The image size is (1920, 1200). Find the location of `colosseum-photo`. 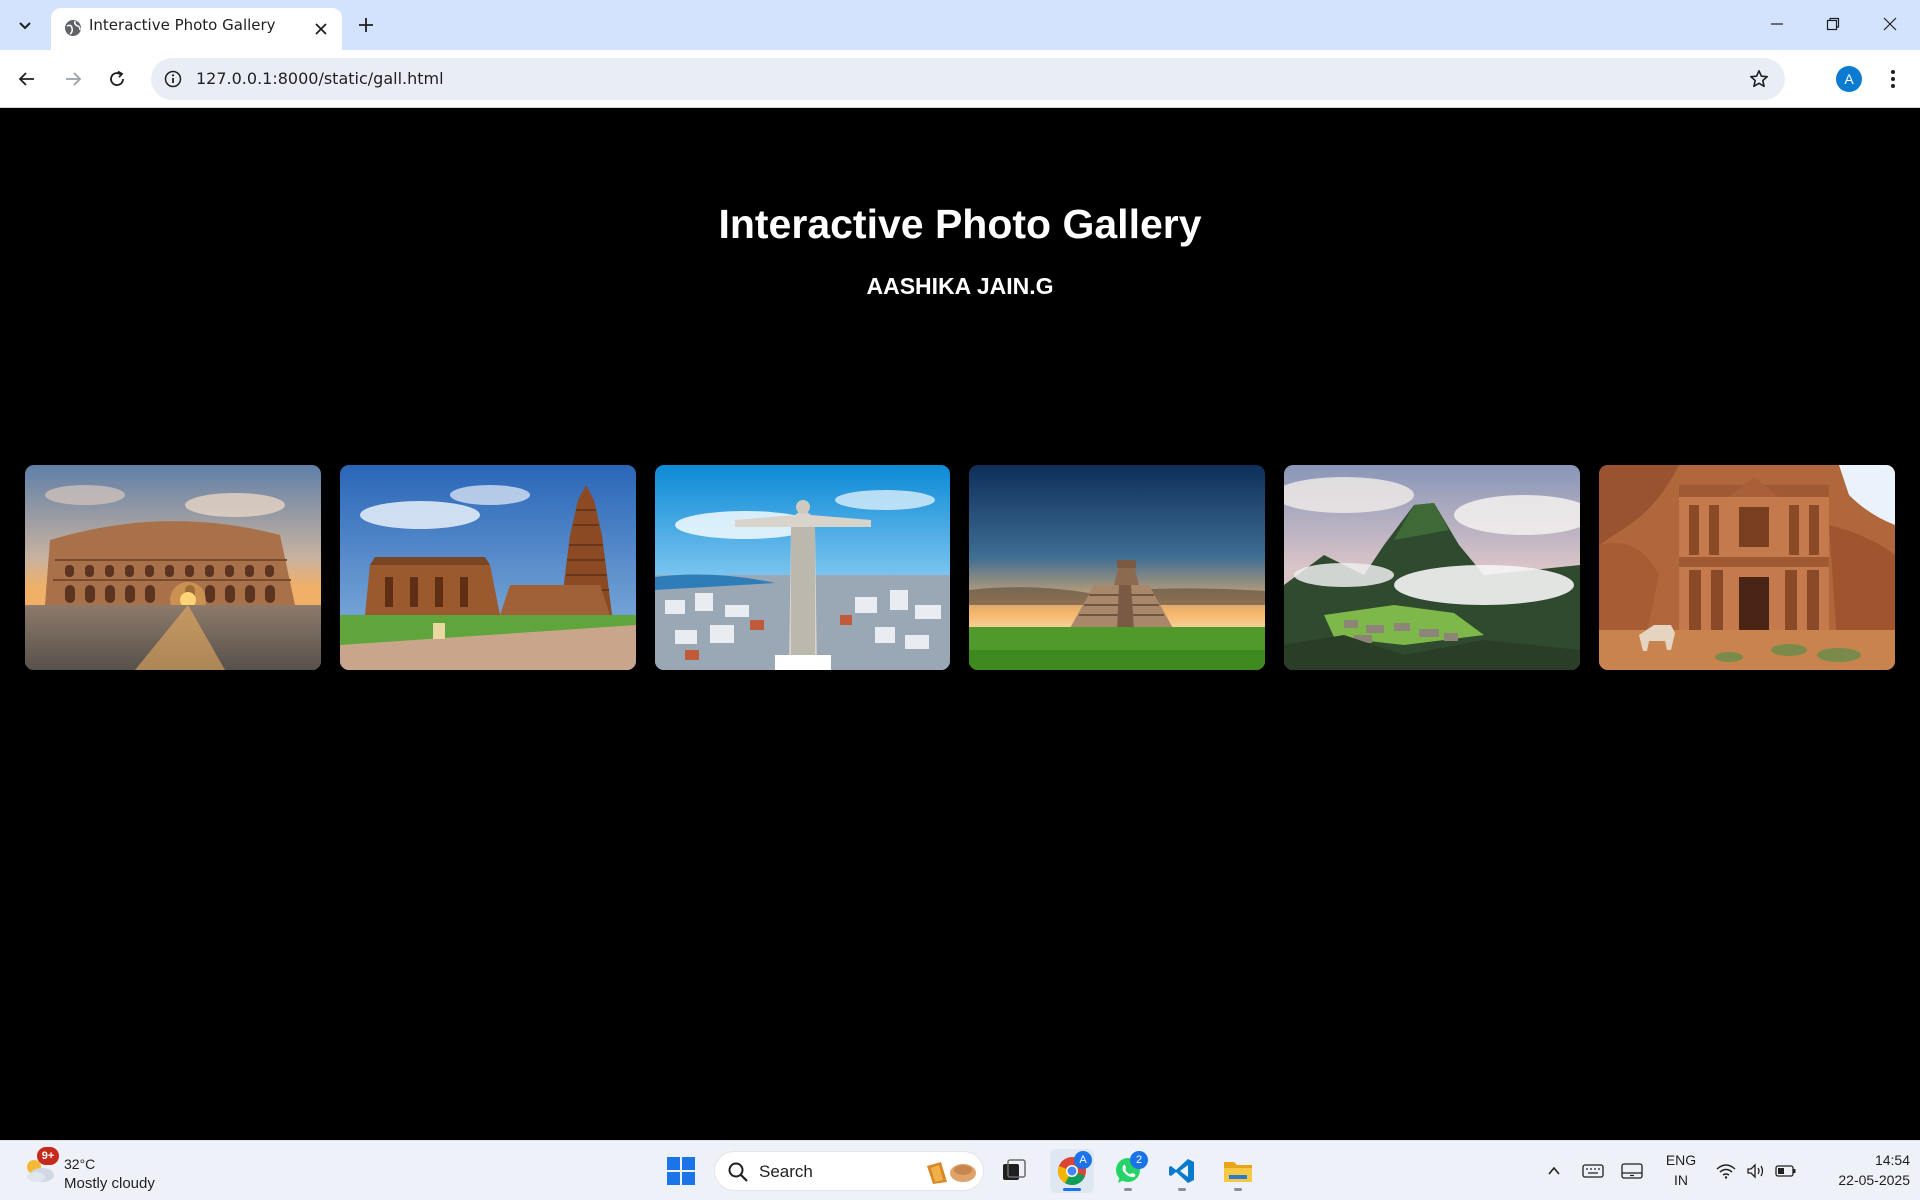

colosseum-photo is located at coordinates (173, 567).